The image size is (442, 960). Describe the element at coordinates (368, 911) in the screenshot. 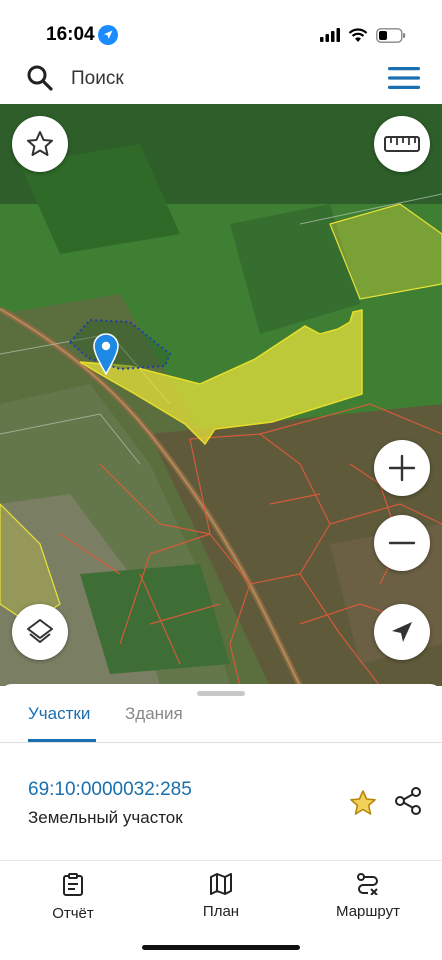

I see `tab-route-label: Маршрут` at that location.